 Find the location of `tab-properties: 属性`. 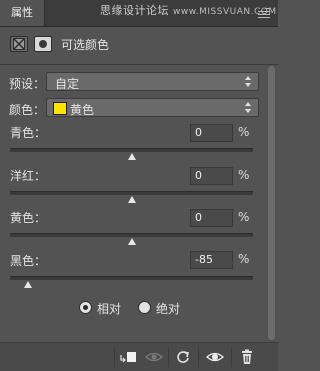

tab-properties: 属性 is located at coordinates (22, 13).